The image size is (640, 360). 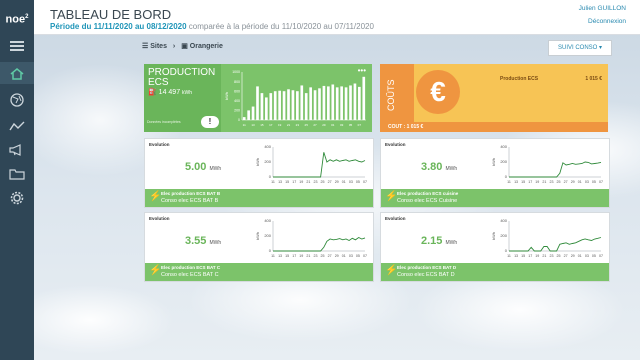 What do you see at coordinates (17, 99) in the screenshot?
I see `globe-icon` at bounding box center [17, 99].